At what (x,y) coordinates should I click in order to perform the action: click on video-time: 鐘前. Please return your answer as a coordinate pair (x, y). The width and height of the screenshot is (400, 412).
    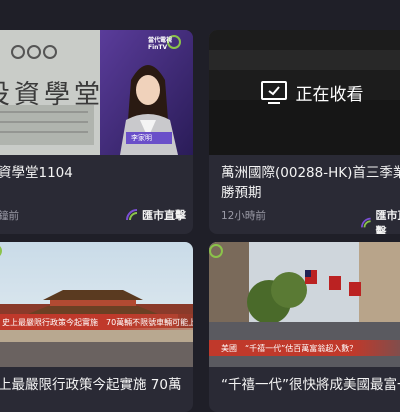
    Looking at the image, I should click on (9, 216).